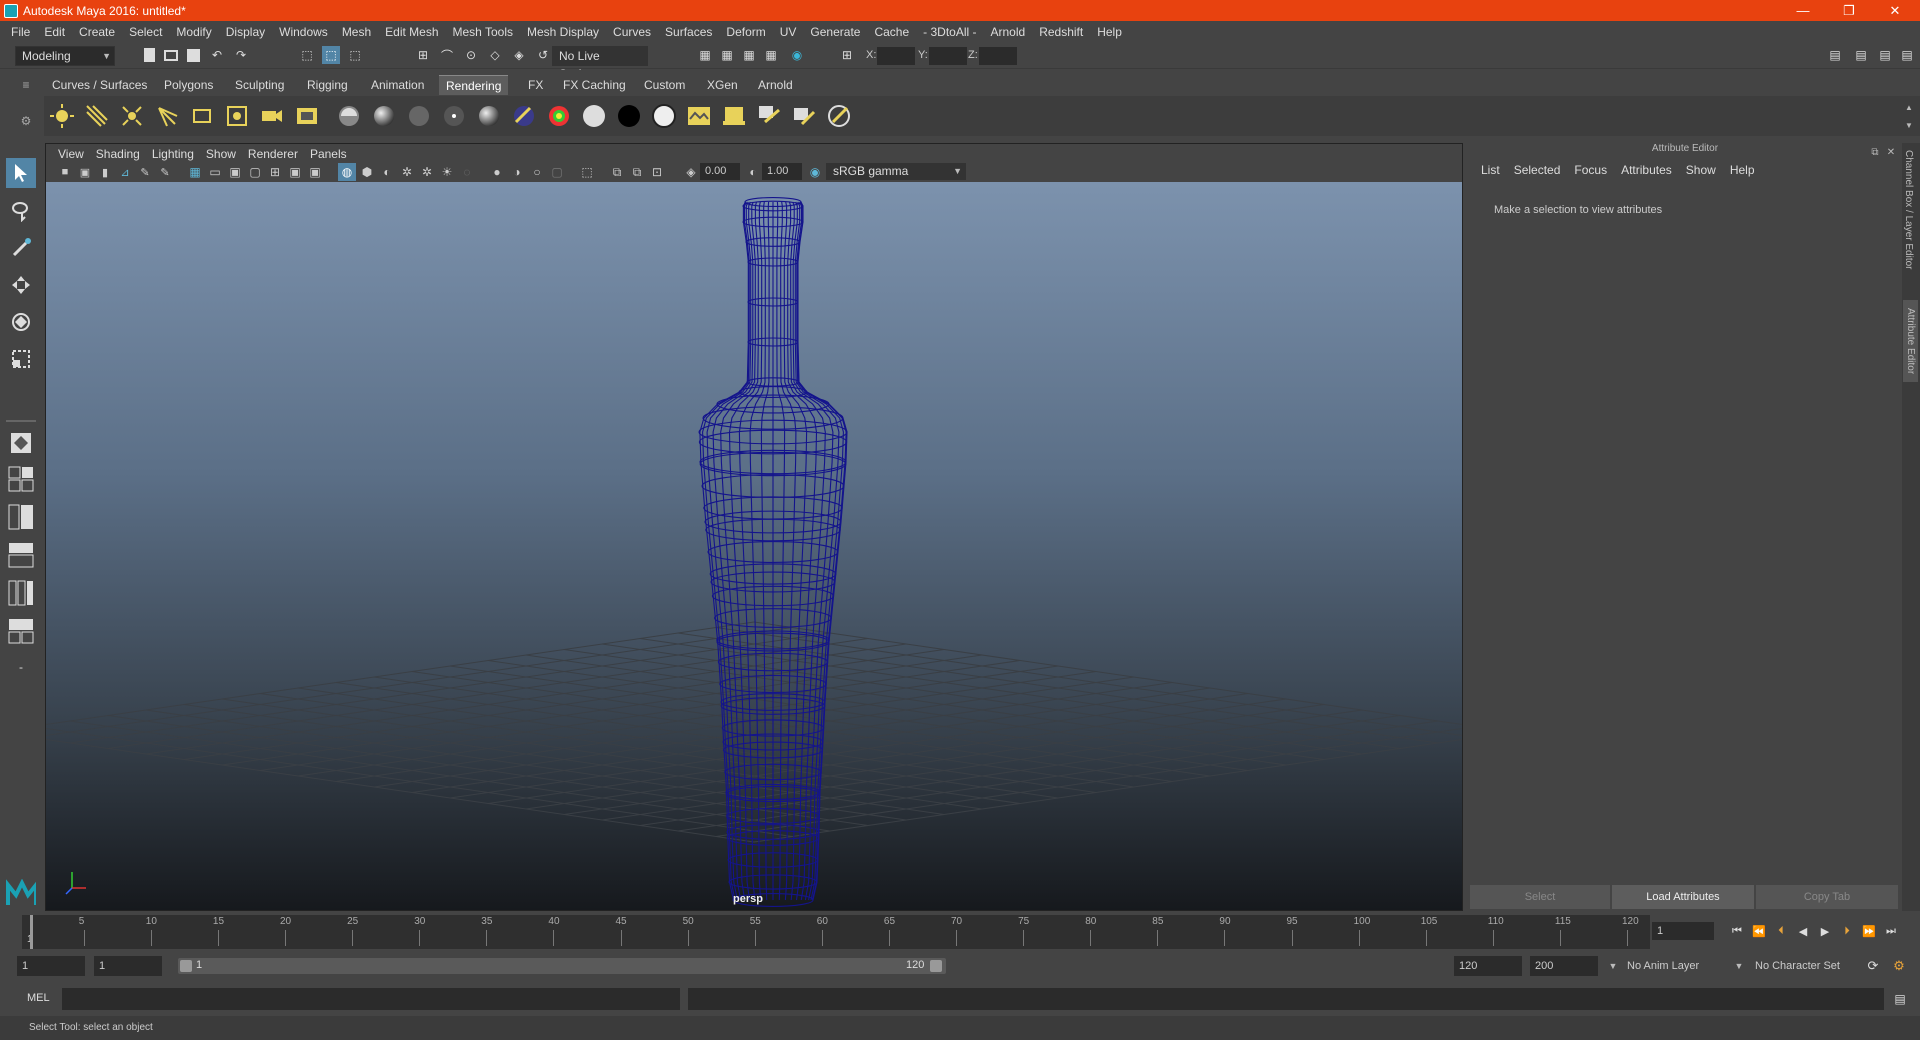 This screenshot has height=1040, width=1920. What do you see at coordinates (562, 966) in the screenshot?
I see `range-slider: 1 120` at bounding box center [562, 966].